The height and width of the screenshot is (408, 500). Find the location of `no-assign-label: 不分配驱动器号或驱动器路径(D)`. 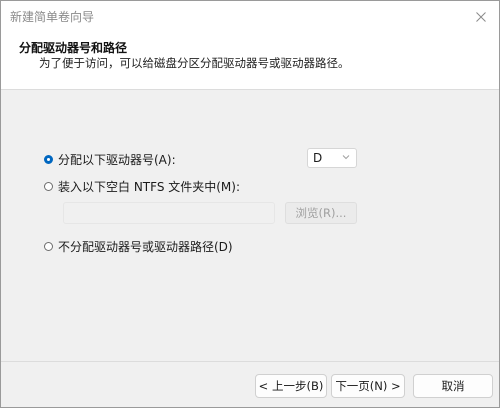

no-assign-label: 不分配驱动器号或驱动器路径(D) is located at coordinates (145, 247).